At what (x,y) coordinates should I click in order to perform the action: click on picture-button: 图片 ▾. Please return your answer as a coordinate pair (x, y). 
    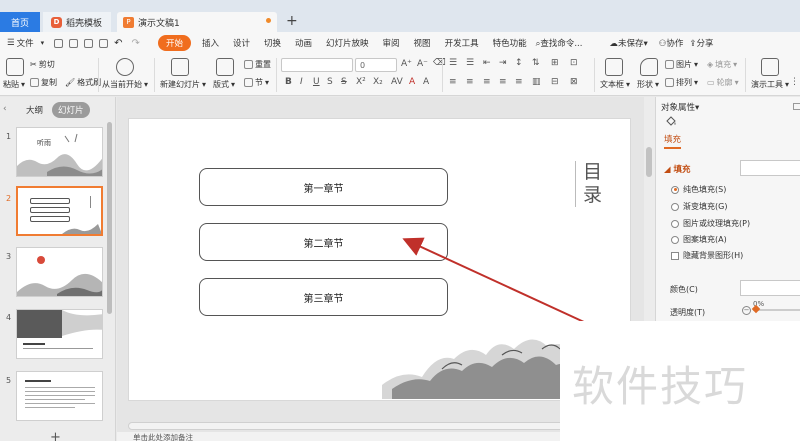
    Looking at the image, I should click on (681, 64).